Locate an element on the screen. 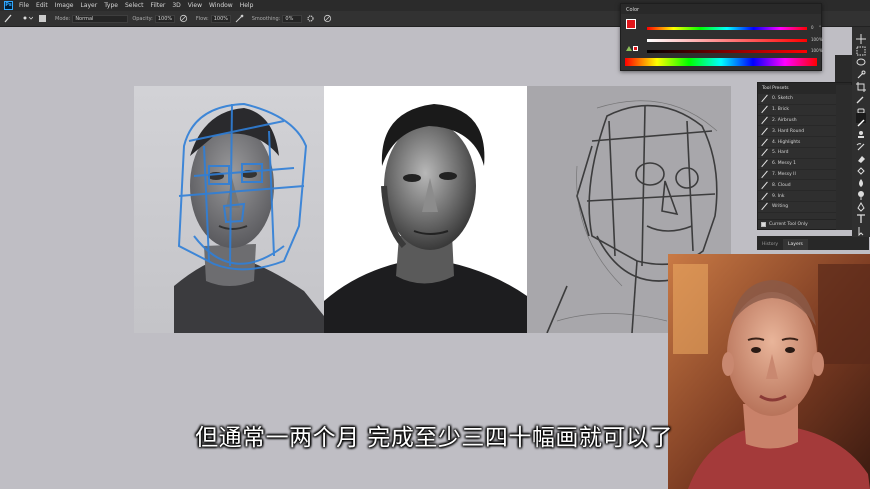 This screenshot has height=489, width=870. preset-label: 5. Hard is located at coordinates (780, 153).